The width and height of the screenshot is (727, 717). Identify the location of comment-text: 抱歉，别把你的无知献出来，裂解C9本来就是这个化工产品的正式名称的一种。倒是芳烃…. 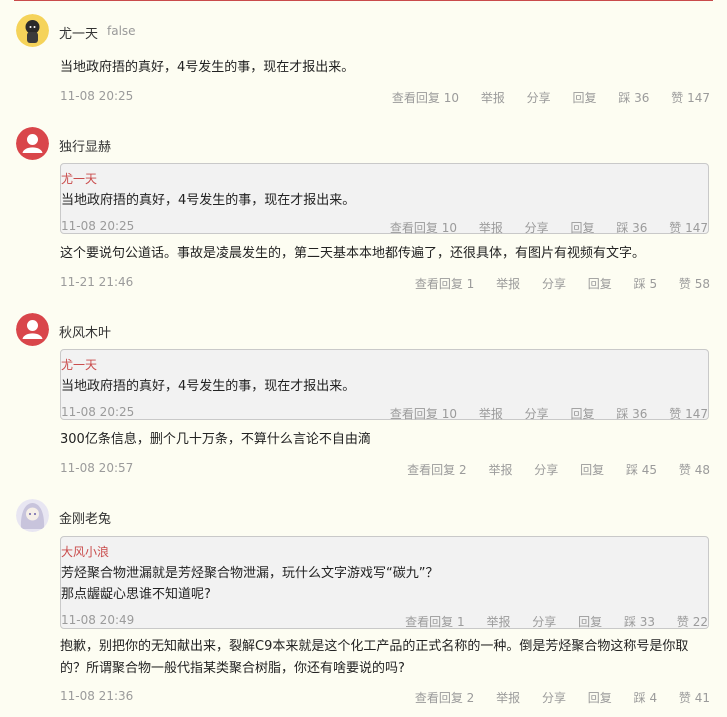
(374, 657).